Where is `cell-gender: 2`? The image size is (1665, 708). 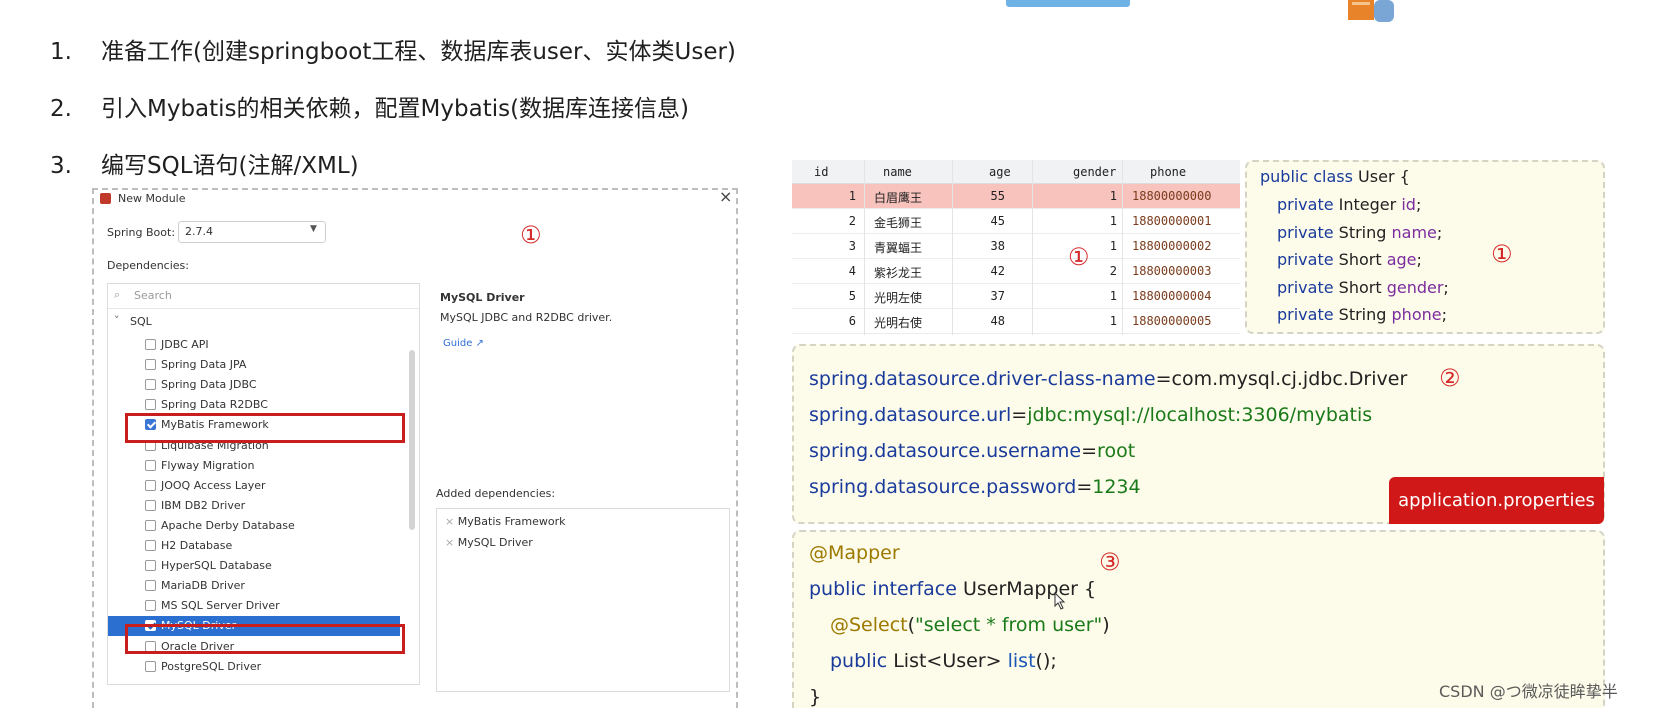
cell-gender: 2 is located at coordinates (1113, 271).